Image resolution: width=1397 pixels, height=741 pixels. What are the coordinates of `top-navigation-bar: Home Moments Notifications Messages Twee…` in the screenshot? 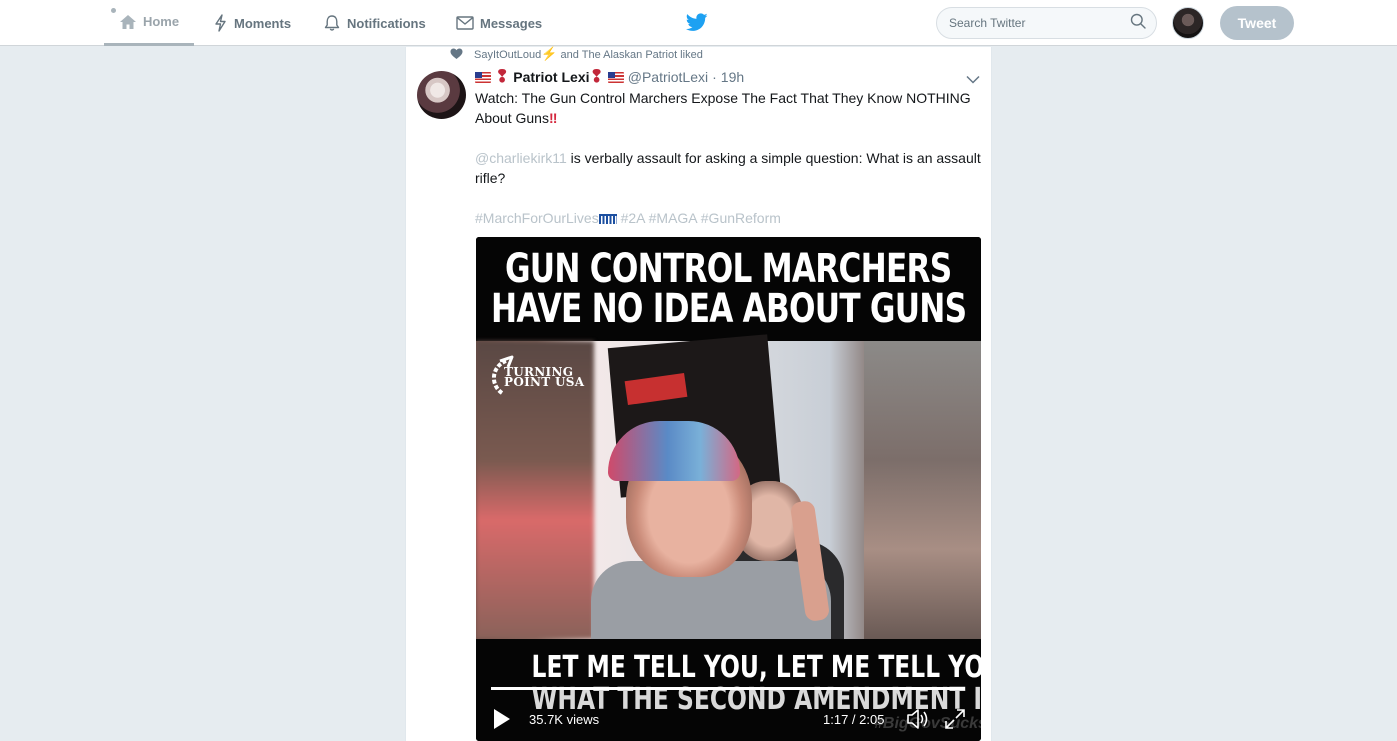 It's located at (698, 23).